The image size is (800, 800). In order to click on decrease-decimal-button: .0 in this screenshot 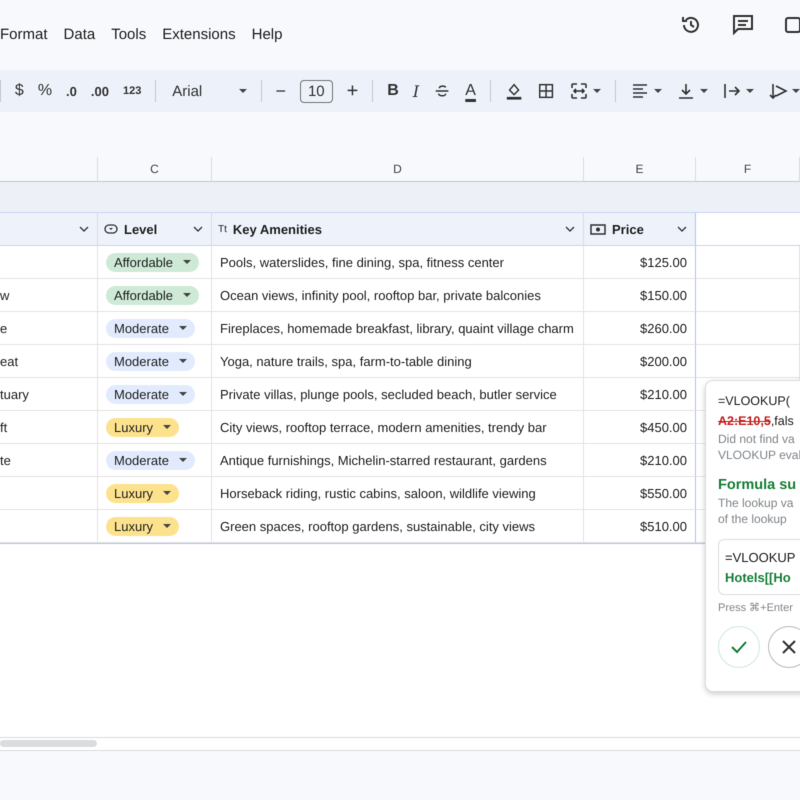, I will do `click(71, 91)`.